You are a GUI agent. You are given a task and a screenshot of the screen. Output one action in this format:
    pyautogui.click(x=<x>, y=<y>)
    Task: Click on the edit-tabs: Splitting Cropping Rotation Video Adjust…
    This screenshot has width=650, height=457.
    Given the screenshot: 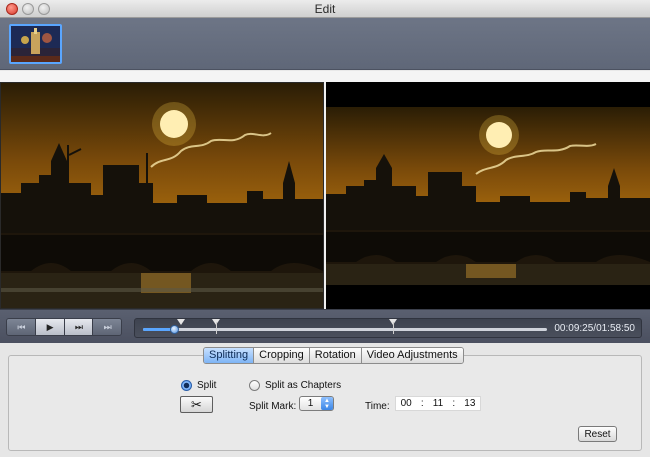 What is the action you would take?
    pyautogui.click(x=333, y=355)
    